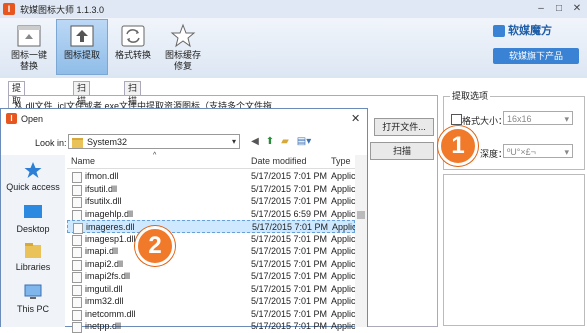  What do you see at coordinates (285, 142) in the screenshot?
I see `new-folder-icon: ▰` at bounding box center [285, 142].